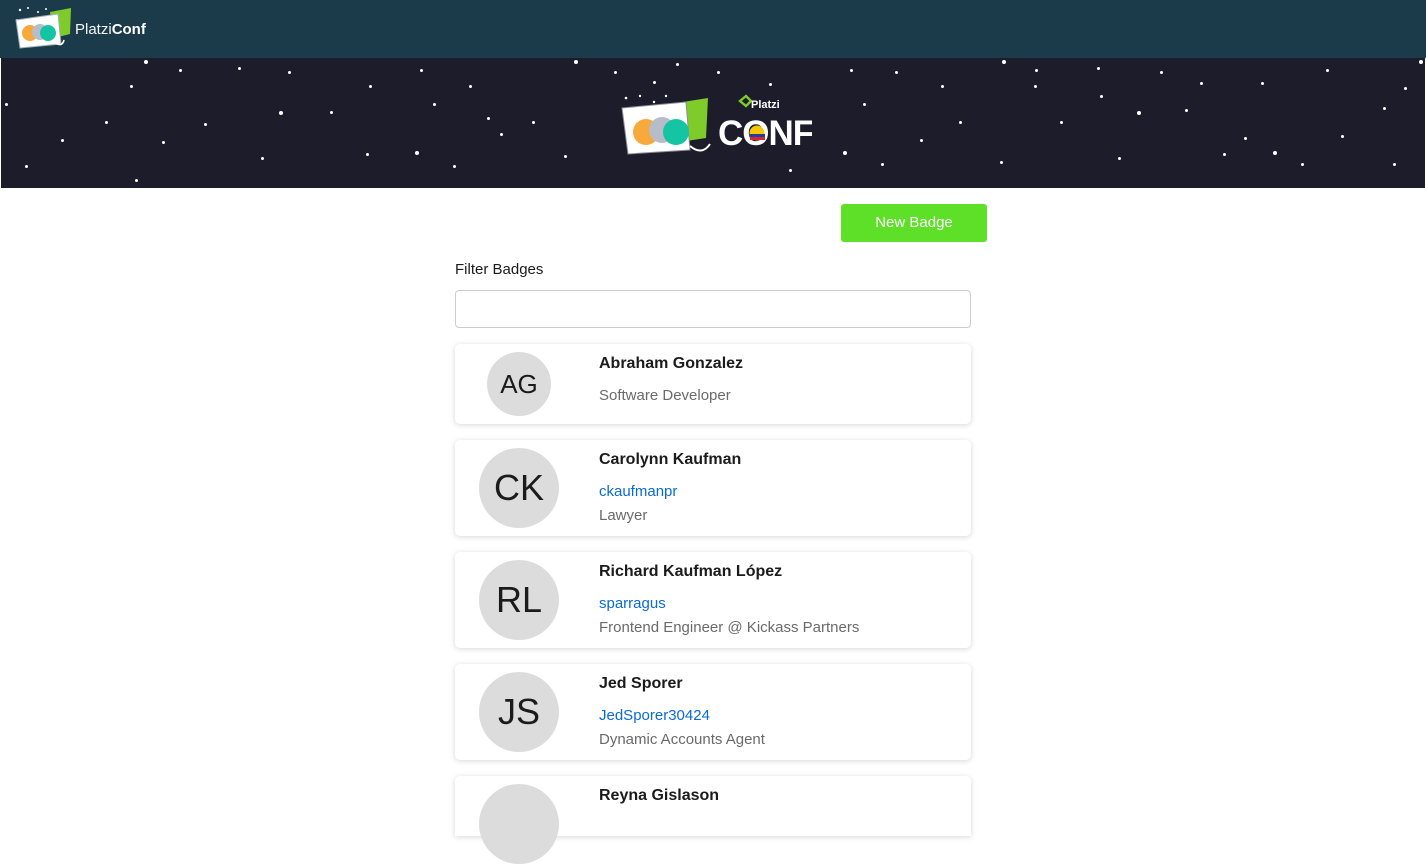 Image resolution: width=1426 pixels, height=864 pixels. I want to click on brand-text-conf: Conf, so click(128, 29).